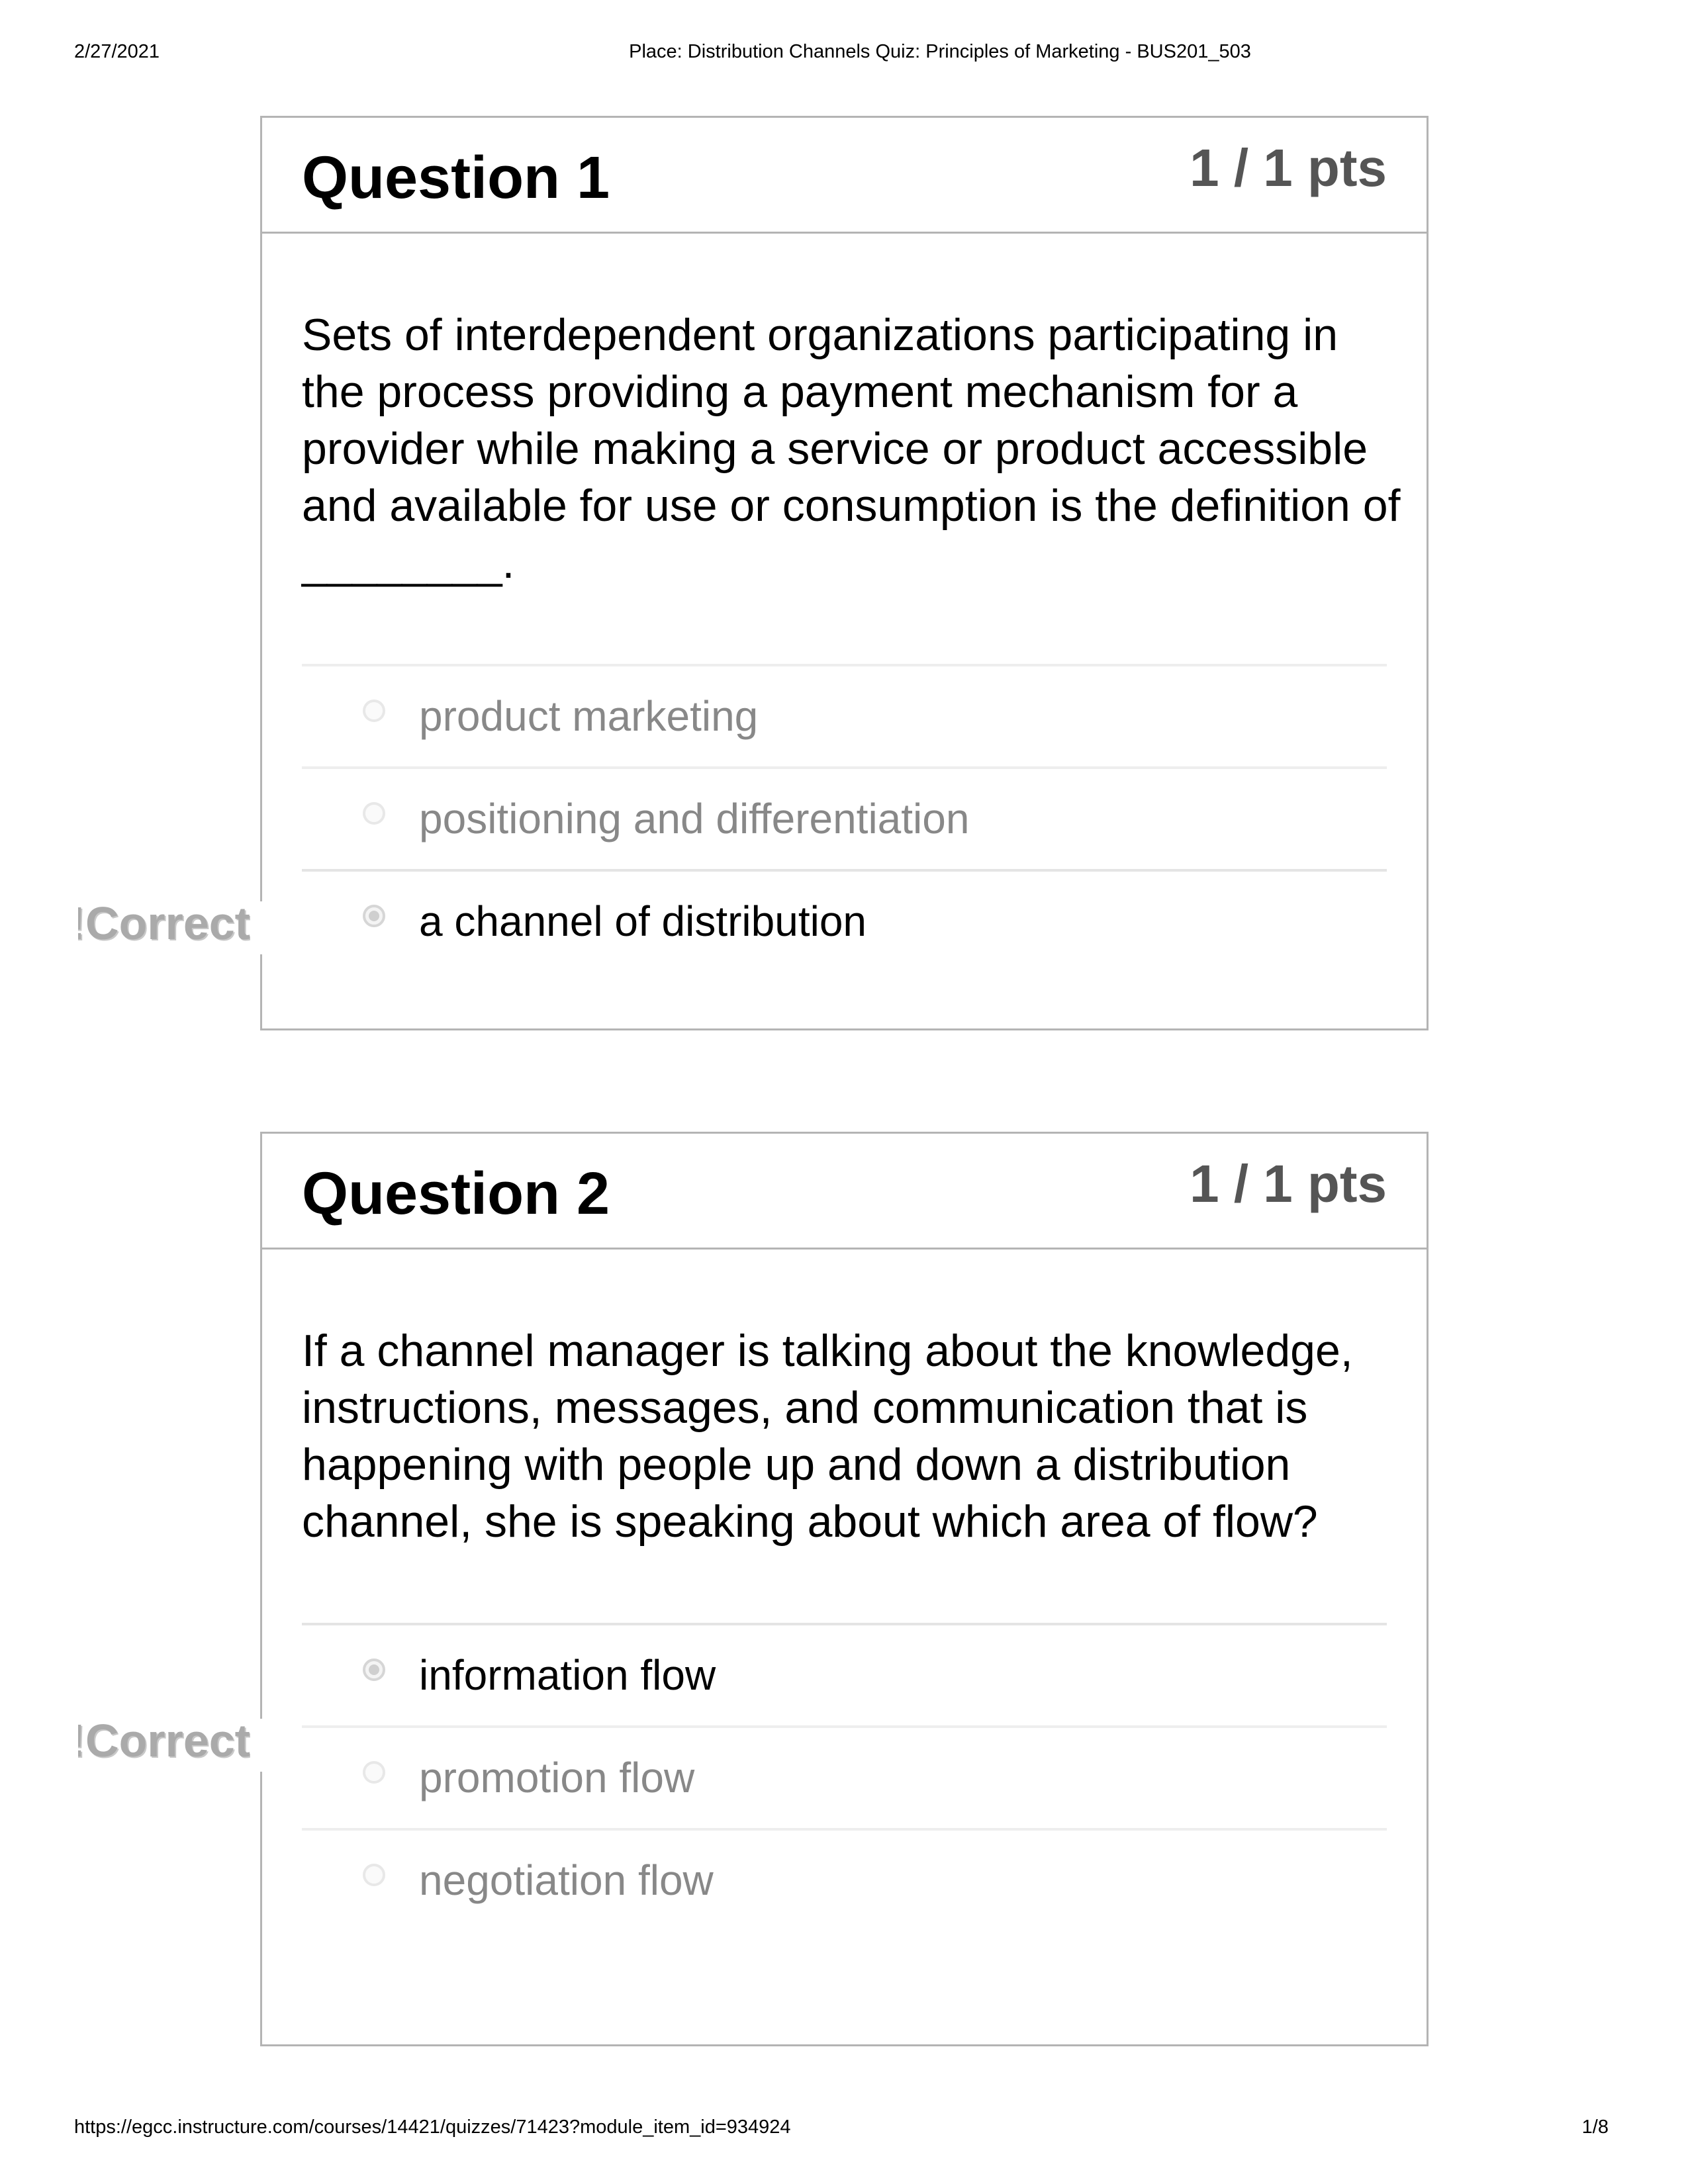 The width and height of the screenshot is (1688, 2184). I want to click on answer-option: positioning and differentiation, so click(844, 818).